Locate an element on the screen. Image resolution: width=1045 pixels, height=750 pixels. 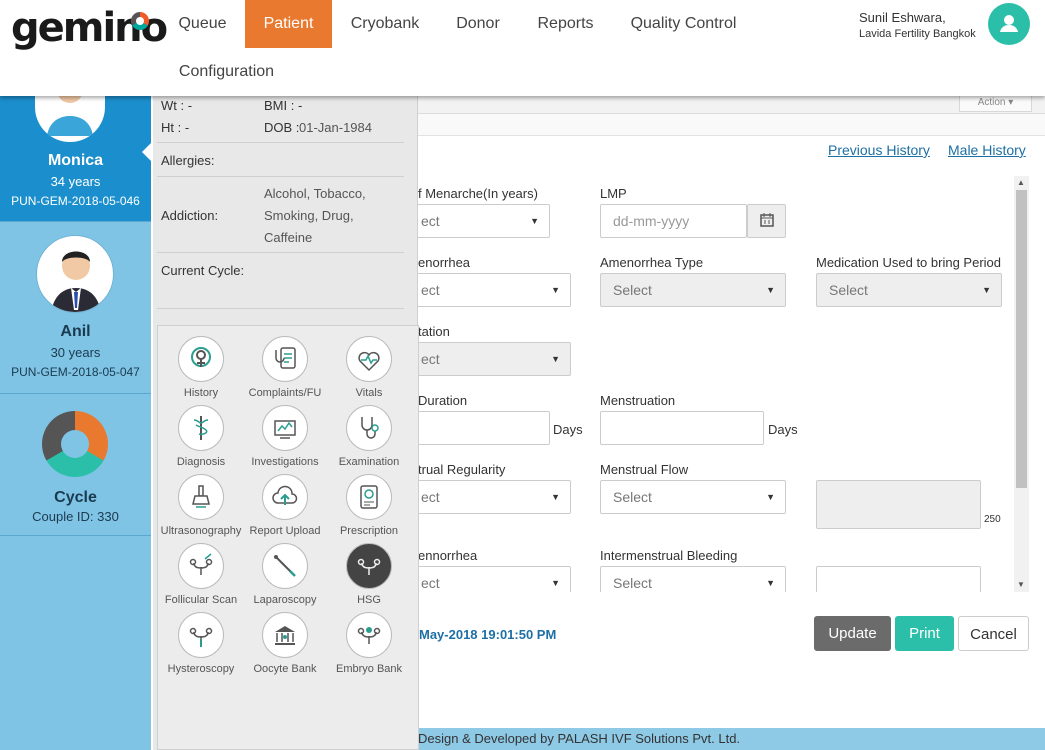
calendar-icon is located at coordinates (767, 220).